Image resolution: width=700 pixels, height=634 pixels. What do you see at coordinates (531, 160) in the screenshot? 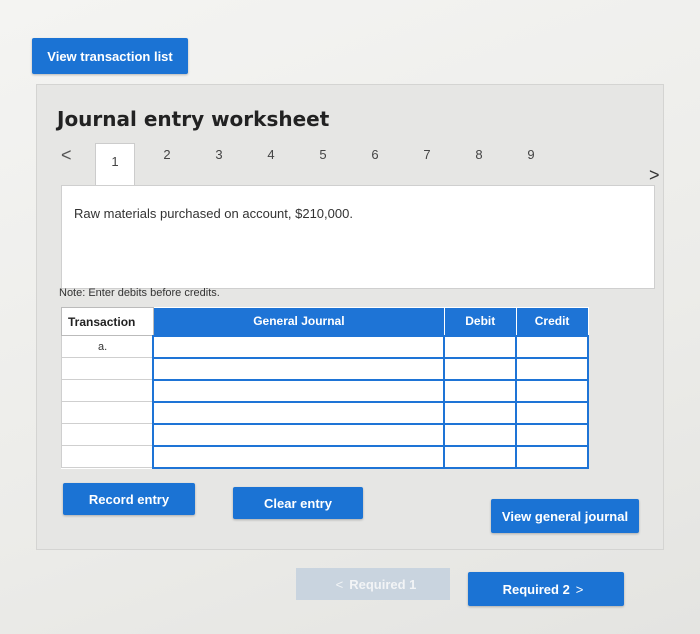
I see `tab-9: 9` at bounding box center [531, 160].